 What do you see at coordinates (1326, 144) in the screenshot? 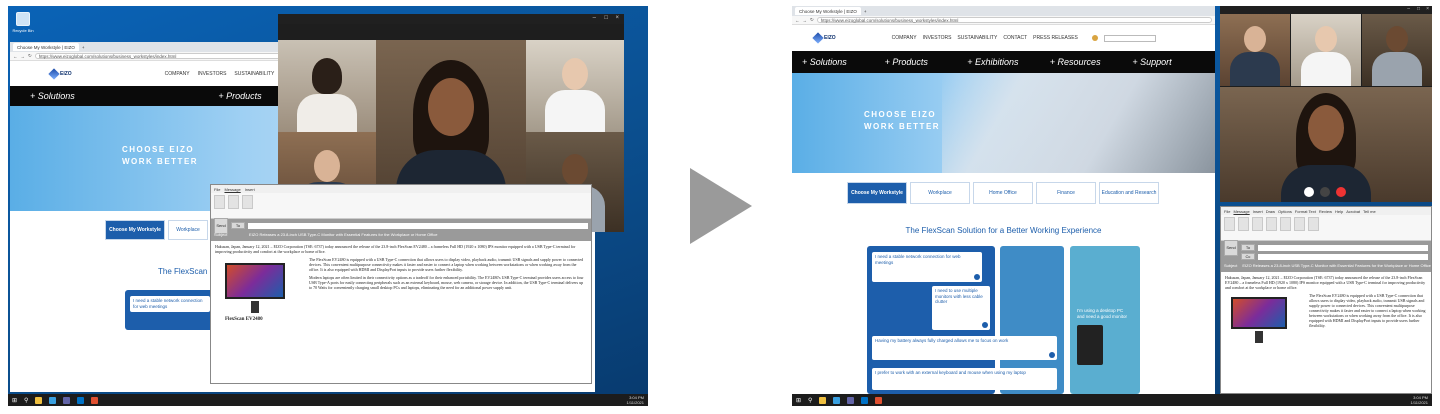
I see `participant-tile-main` at bounding box center [1326, 144].